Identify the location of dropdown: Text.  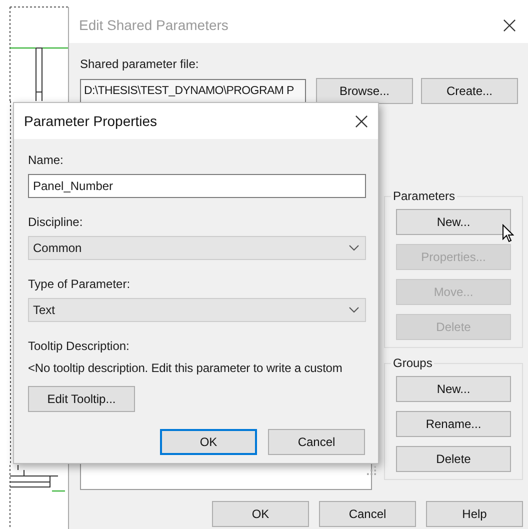
(197, 310).